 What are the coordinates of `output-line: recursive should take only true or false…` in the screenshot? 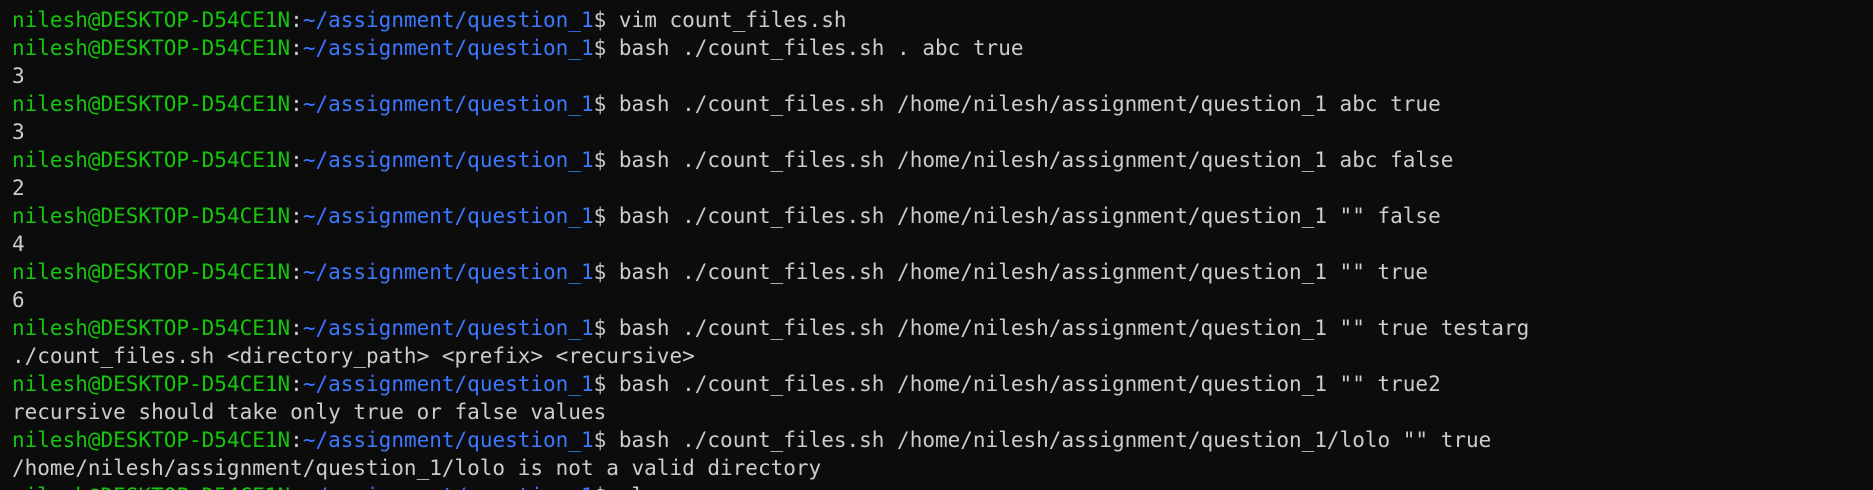 It's located at (309, 412).